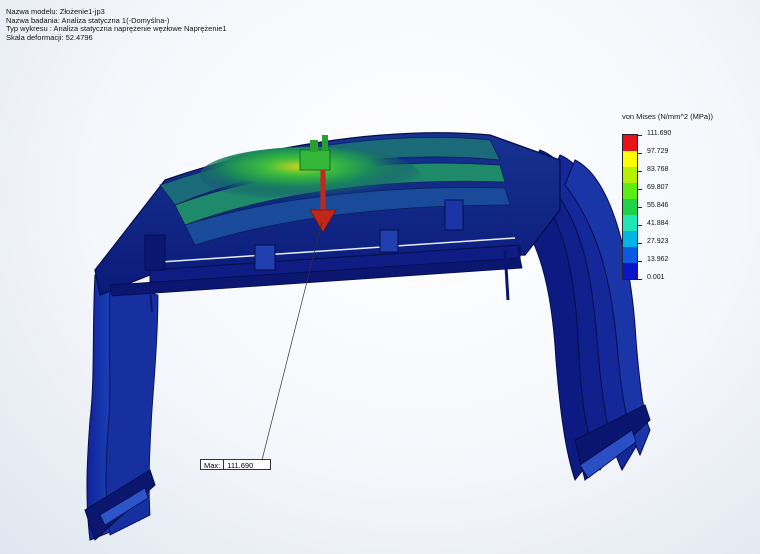 Image resolution: width=760 pixels, height=554 pixels. Describe the element at coordinates (658, 259) in the screenshot. I see `legend-value: 13.962` at that location.